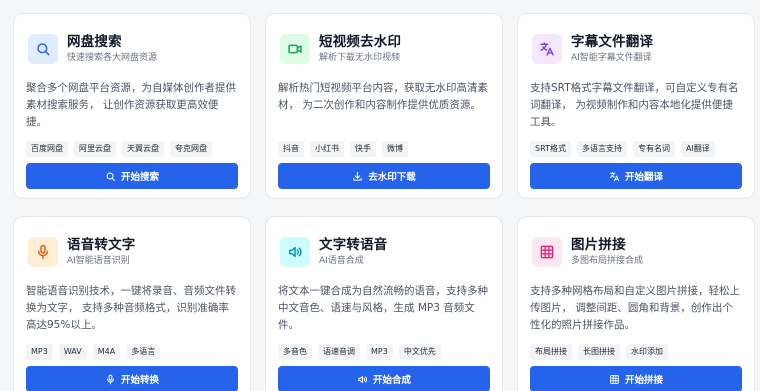 This screenshot has height=391, width=760. Describe the element at coordinates (643, 380) in the screenshot. I see `button-label: 开始拼接` at that location.